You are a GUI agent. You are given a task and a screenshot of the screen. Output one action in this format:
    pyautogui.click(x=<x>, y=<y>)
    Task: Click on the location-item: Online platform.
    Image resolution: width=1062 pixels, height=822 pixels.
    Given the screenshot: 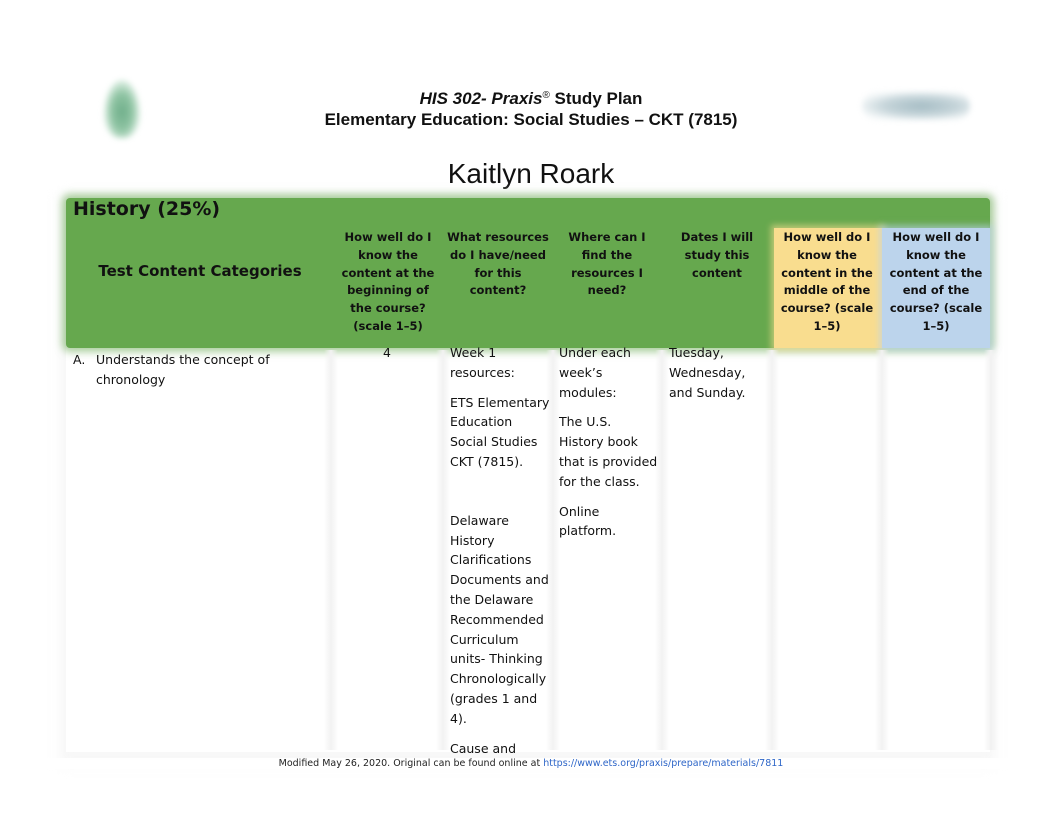 What is the action you would take?
    pyautogui.click(x=588, y=521)
    